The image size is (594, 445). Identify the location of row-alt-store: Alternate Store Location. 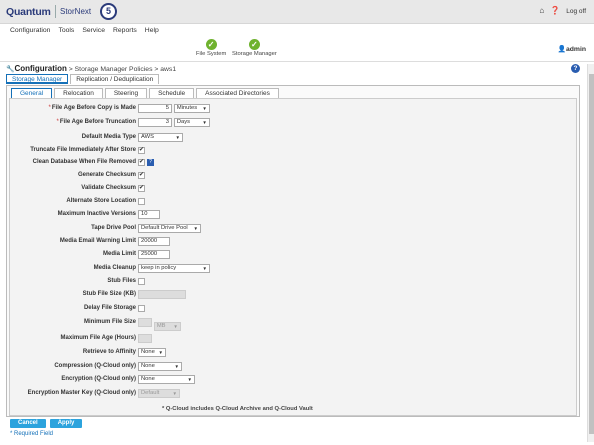
(293, 202).